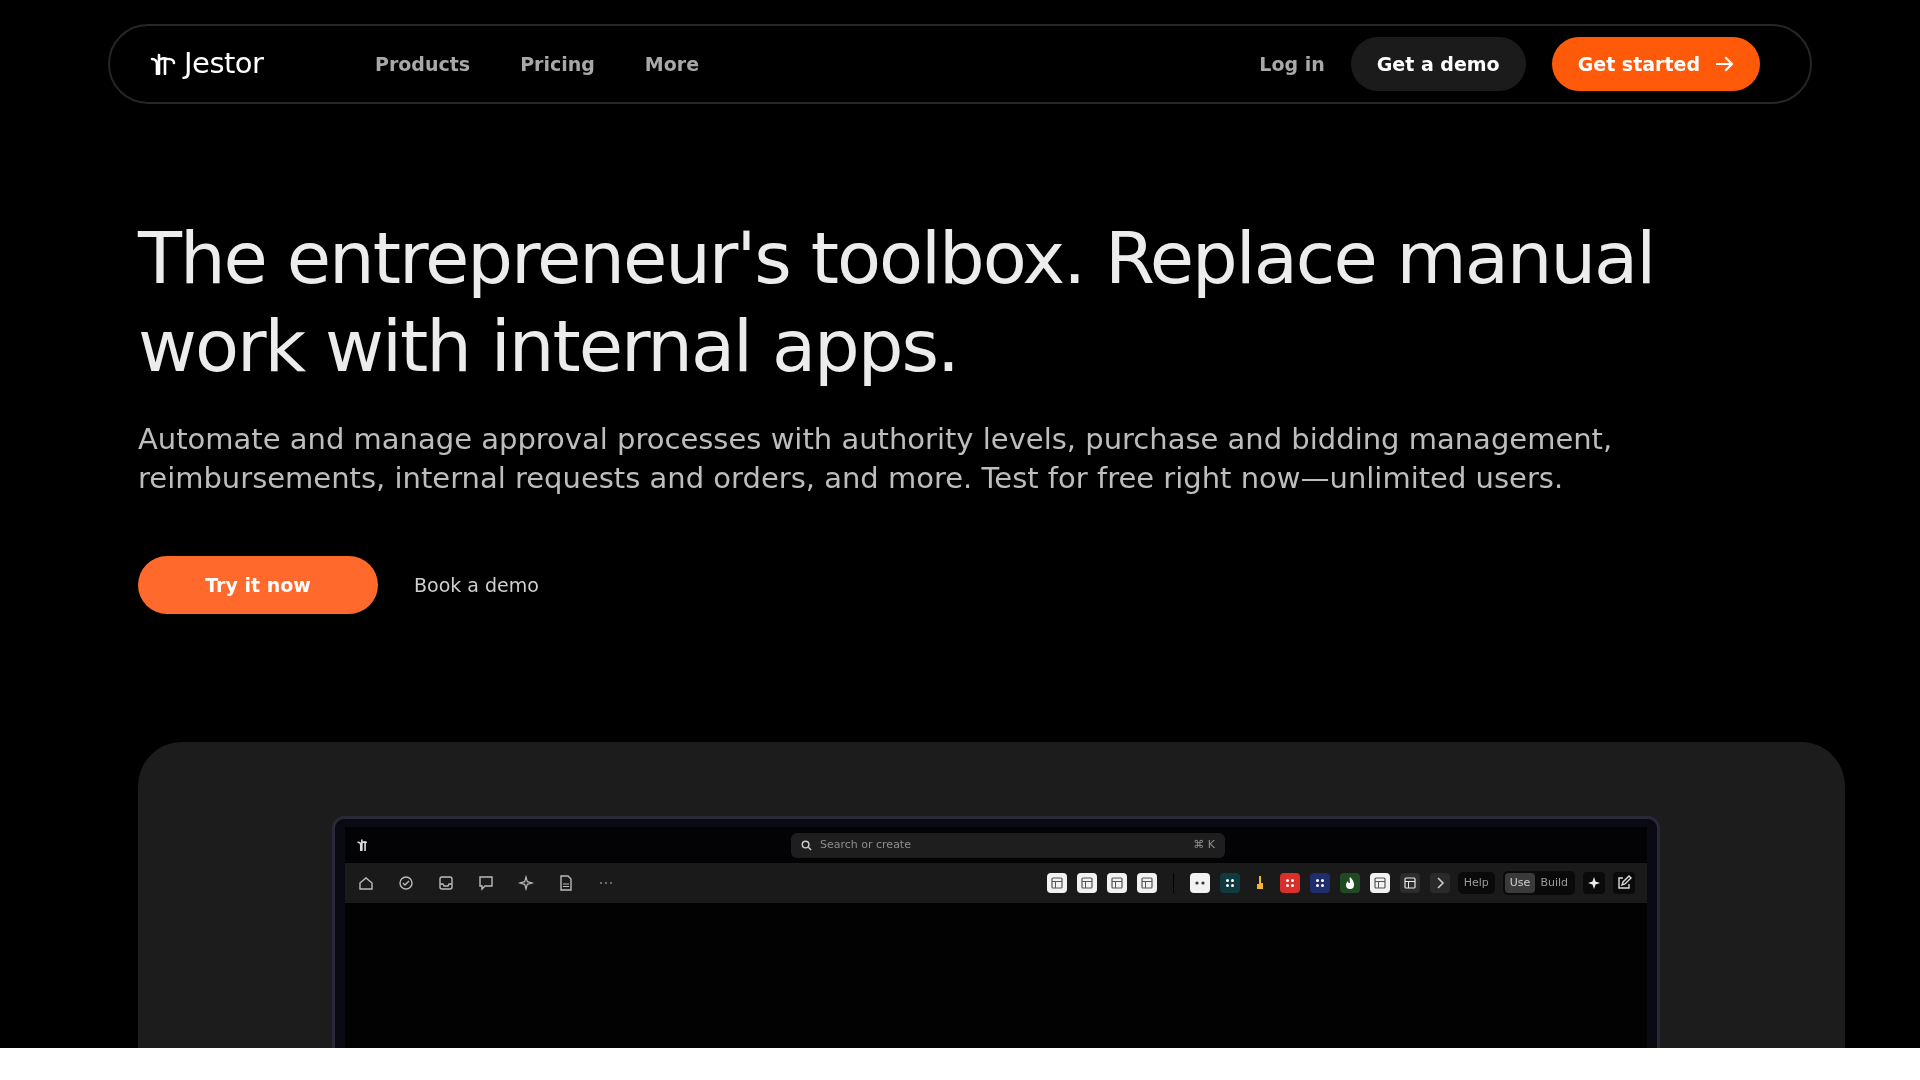 The image size is (1920, 1080). What do you see at coordinates (476, 585) in the screenshot?
I see `book-demo-link: Book a demo` at bounding box center [476, 585].